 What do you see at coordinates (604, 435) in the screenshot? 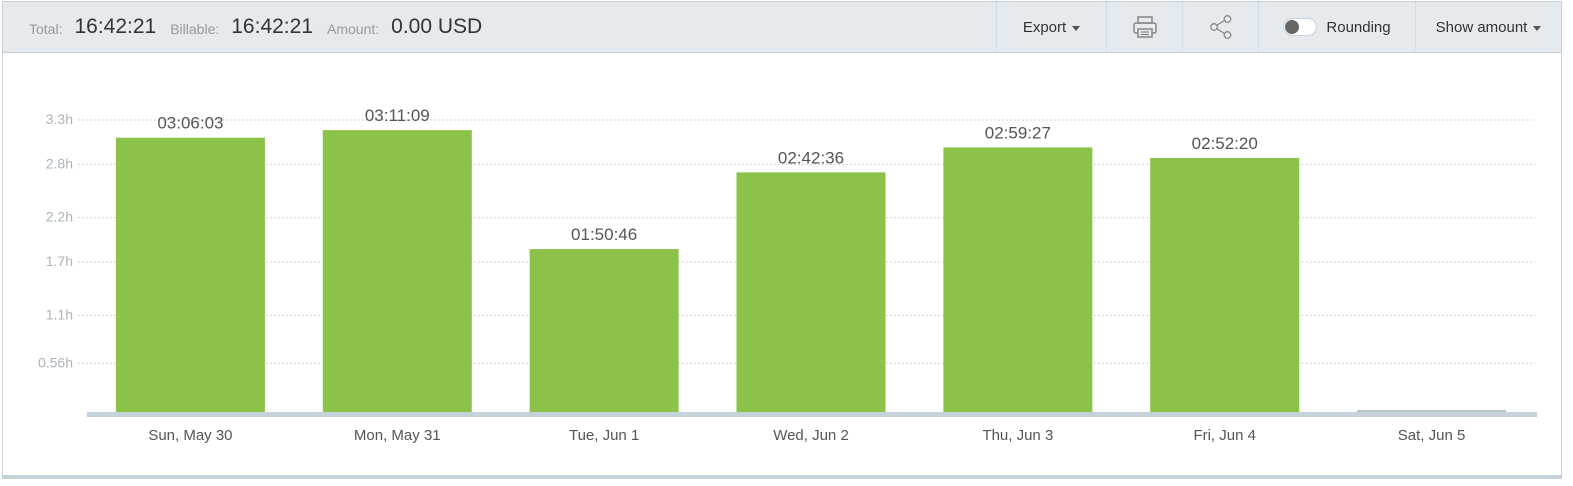
I see `x-tick-label: Tue, Jun 1` at bounding box center [604, 435].